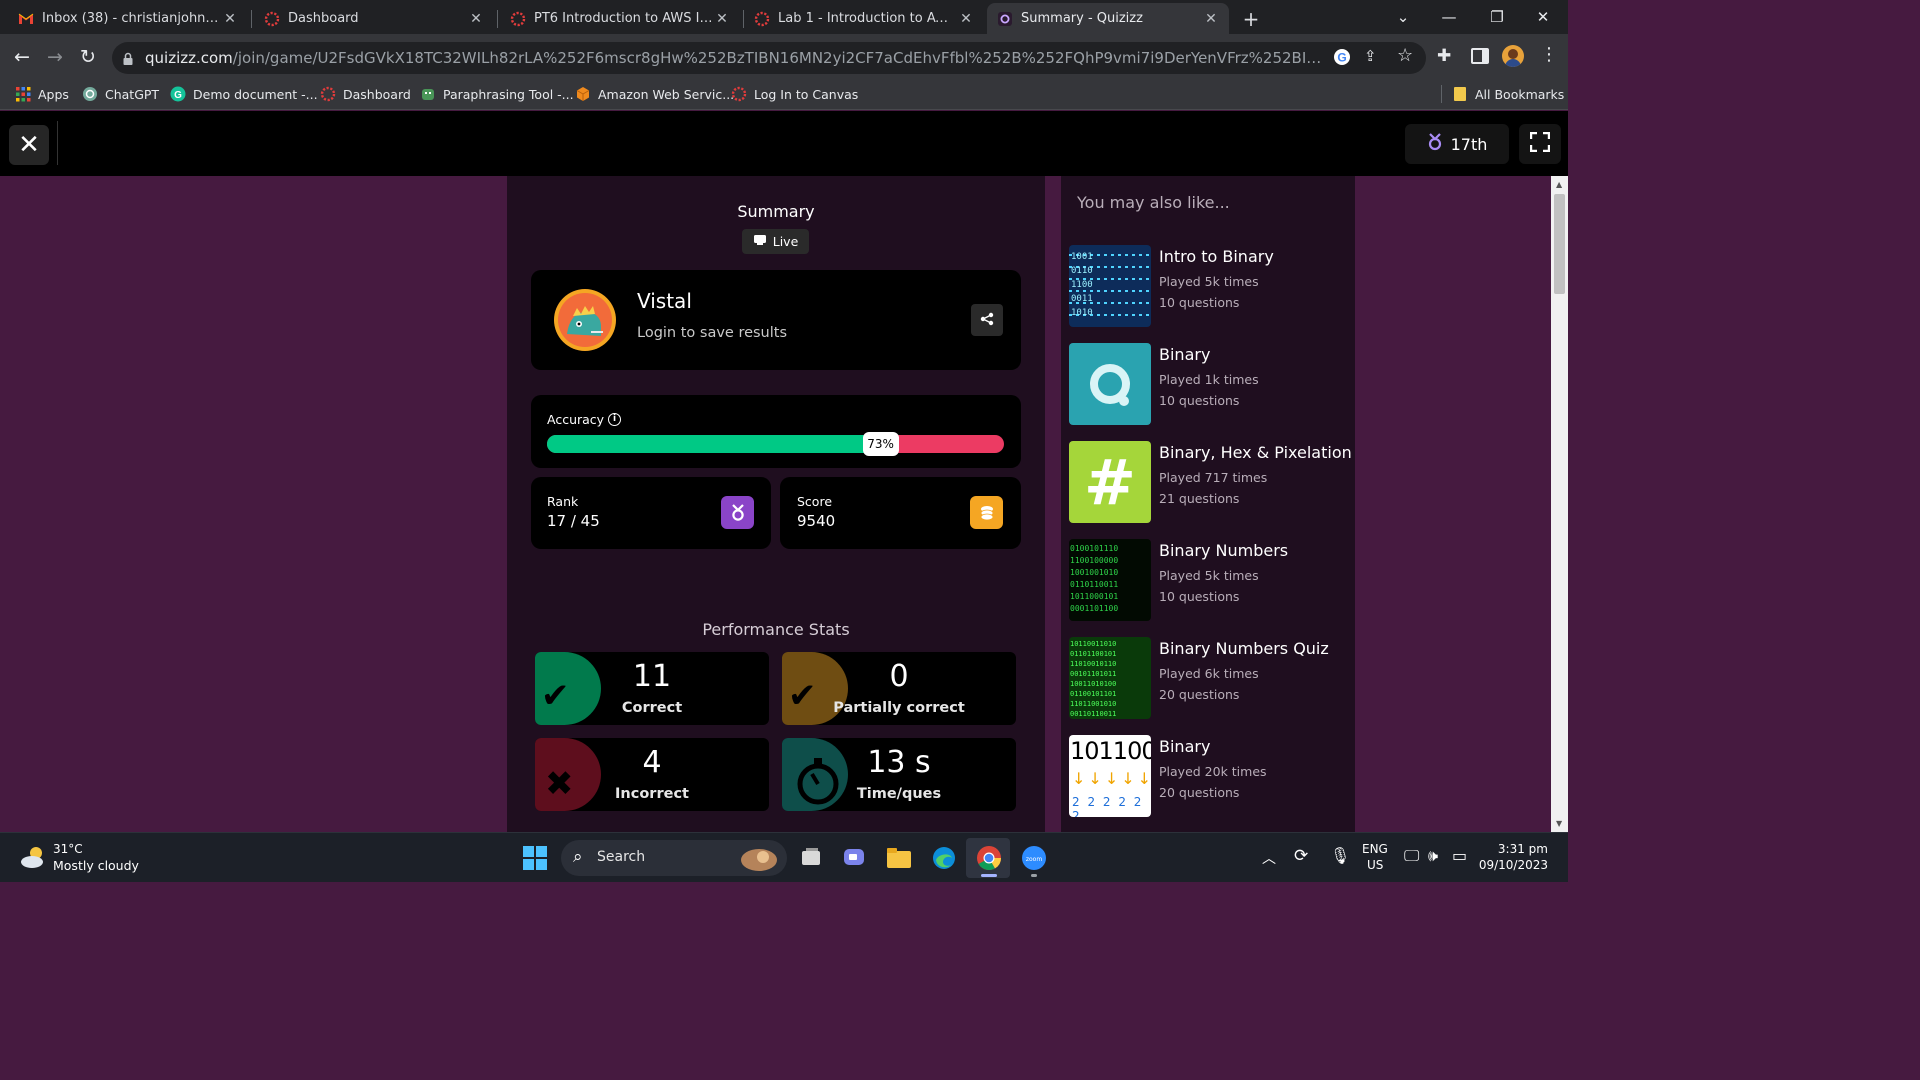 This screenshot has width=1920, height=1080. What do you see at coordinates (1340, 855) in the screenshot?
I see `microphone-icon: 🎙` at bounding box center [1340, 855].